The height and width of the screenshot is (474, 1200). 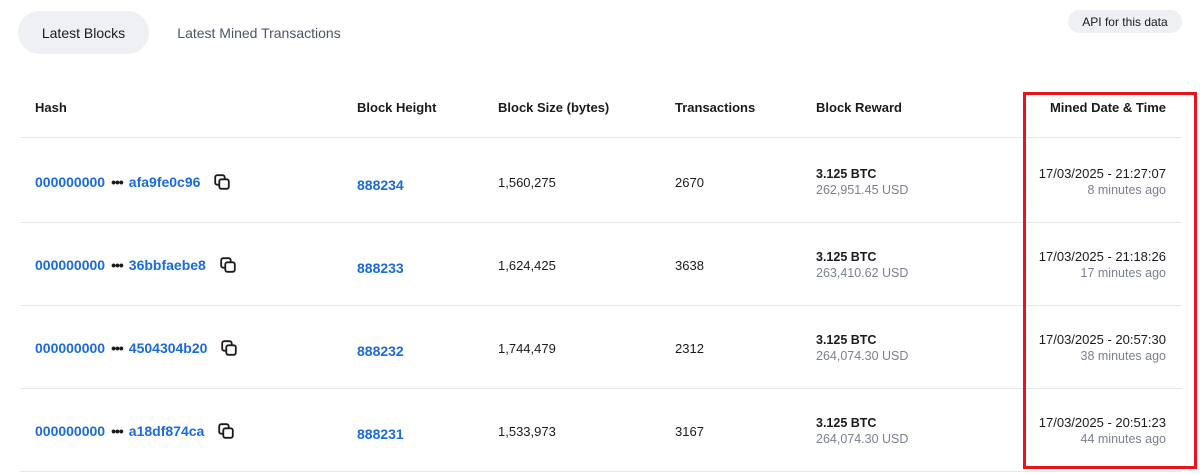 I want to click on mined-datetime: 17/03/2025 - 20:51:23, so click(x=1102, y=422).